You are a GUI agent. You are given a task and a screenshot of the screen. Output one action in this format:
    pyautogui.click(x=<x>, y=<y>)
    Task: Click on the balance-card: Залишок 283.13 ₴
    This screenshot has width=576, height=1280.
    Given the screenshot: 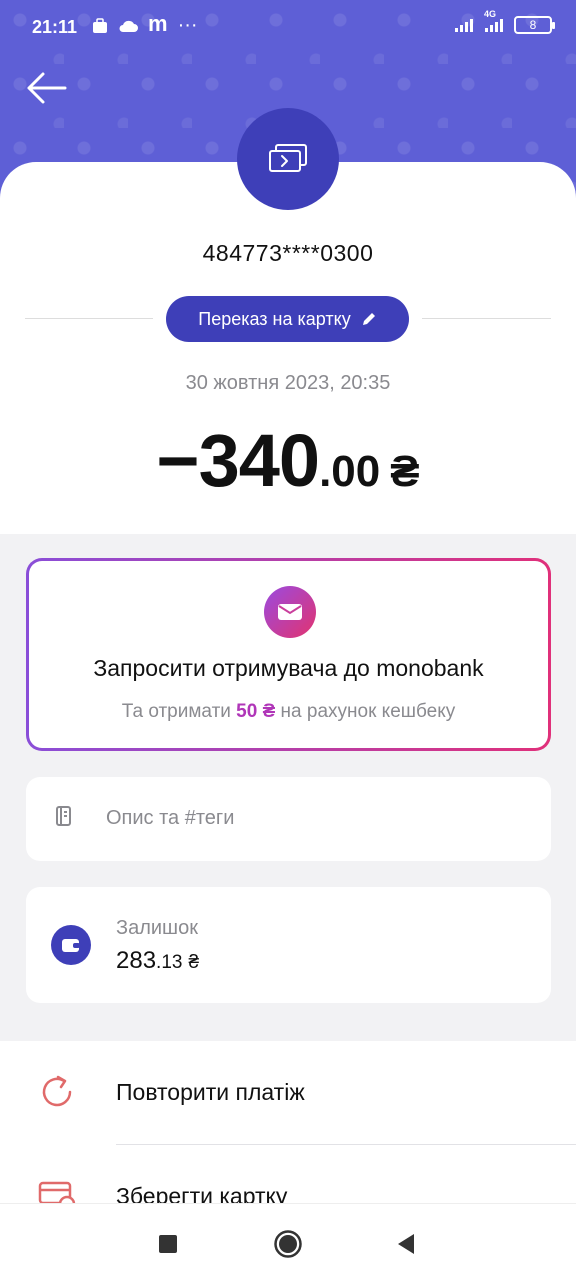 What is the action you would take?
    pyautogui.click(x=288, y=945)
    